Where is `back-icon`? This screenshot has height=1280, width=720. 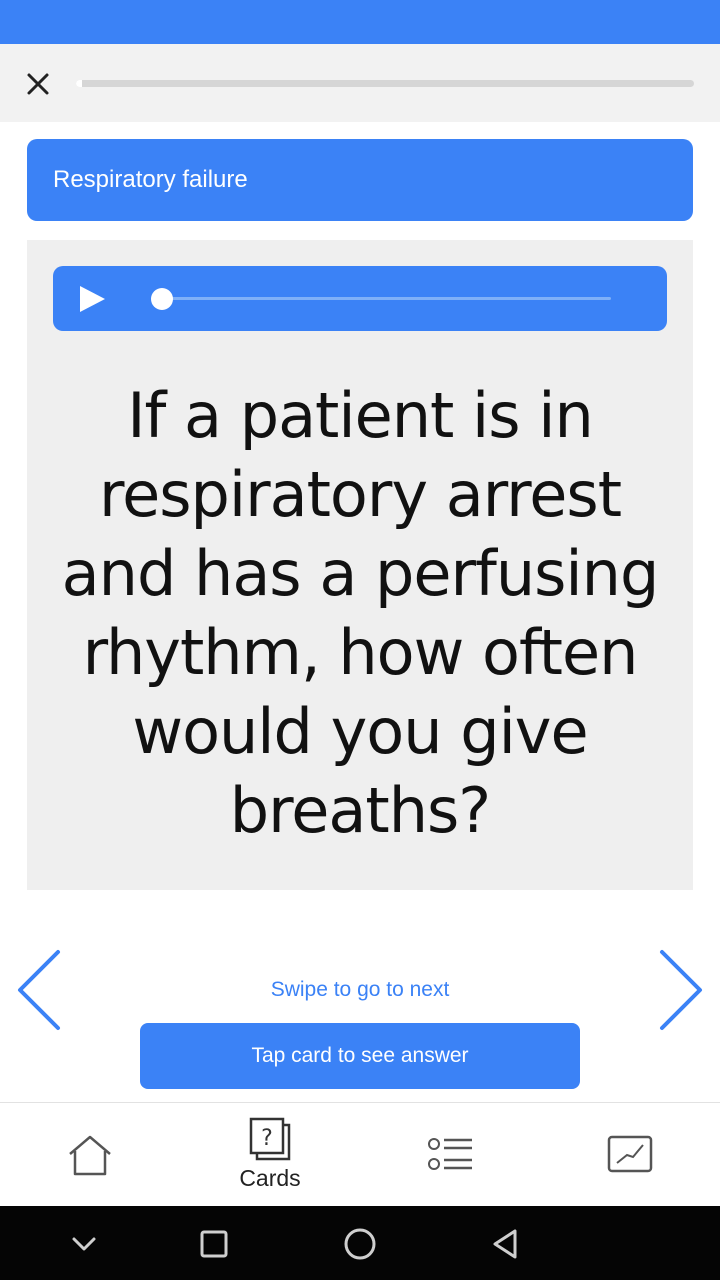
back-icon is located at coordinates (506, 1244).